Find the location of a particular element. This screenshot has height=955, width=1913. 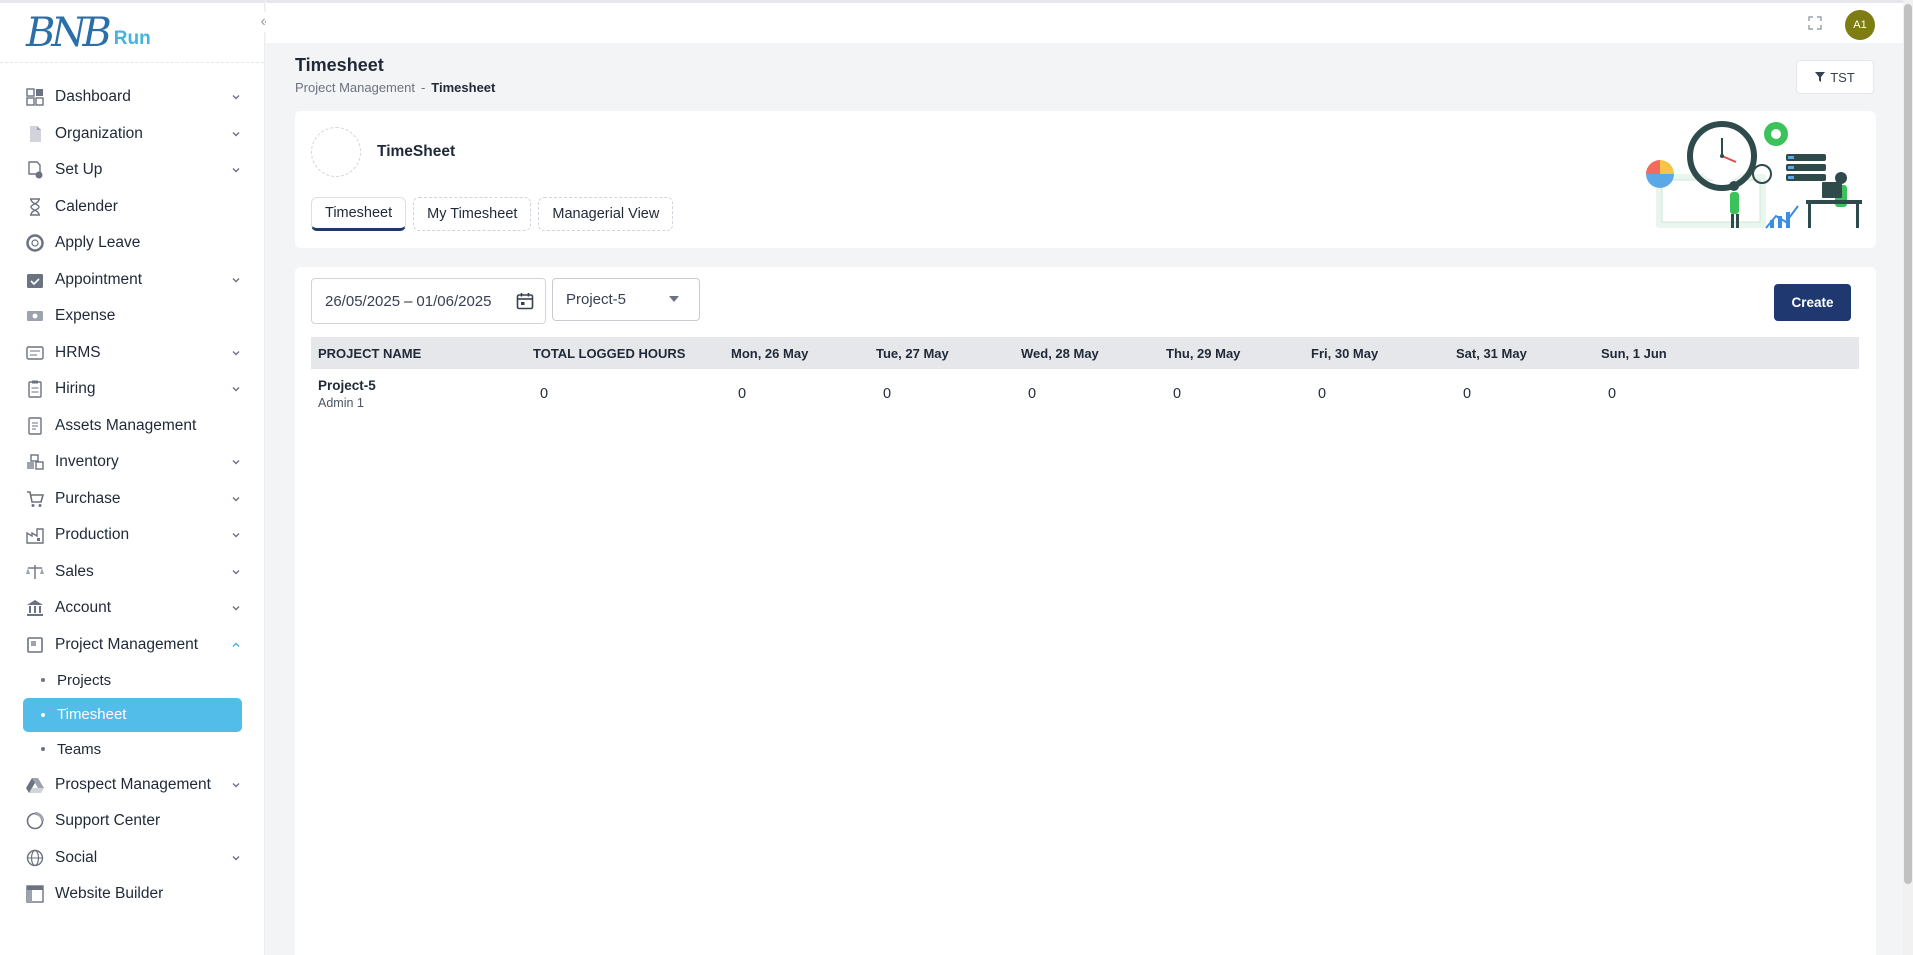

sidebar-item-organization: Organization is located at coordinates (132, 134).